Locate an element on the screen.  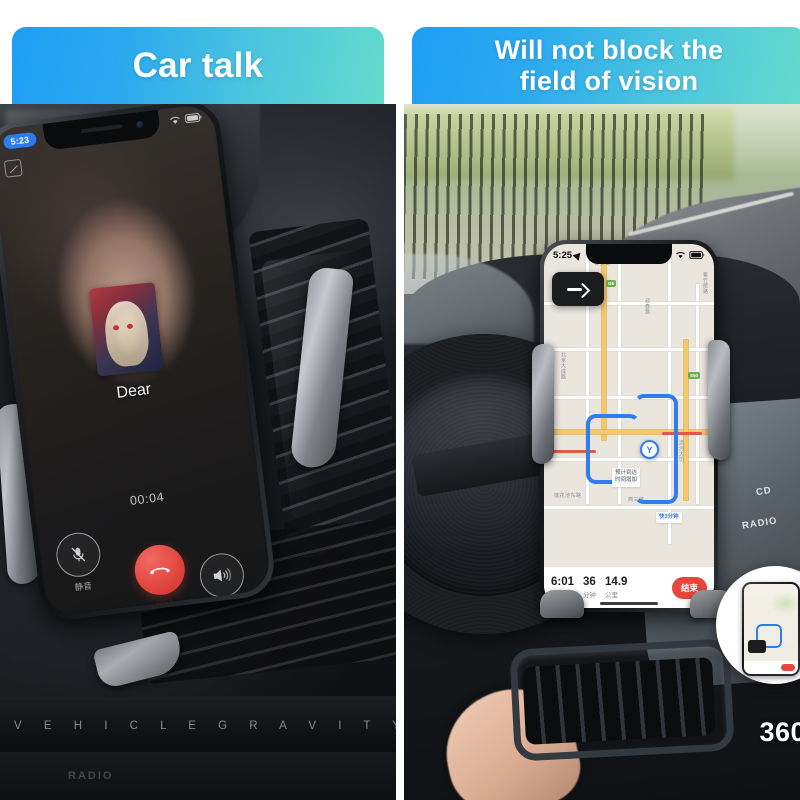
air-vent-slats-right is located at coordinates (619, 701).